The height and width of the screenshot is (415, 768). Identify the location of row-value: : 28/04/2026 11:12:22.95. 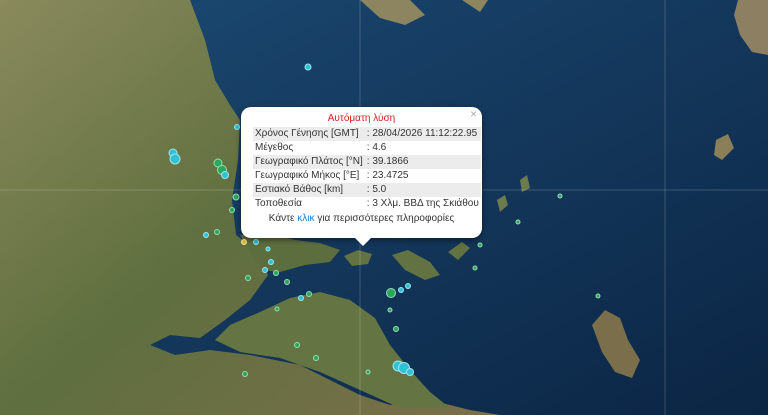
(422, 134).